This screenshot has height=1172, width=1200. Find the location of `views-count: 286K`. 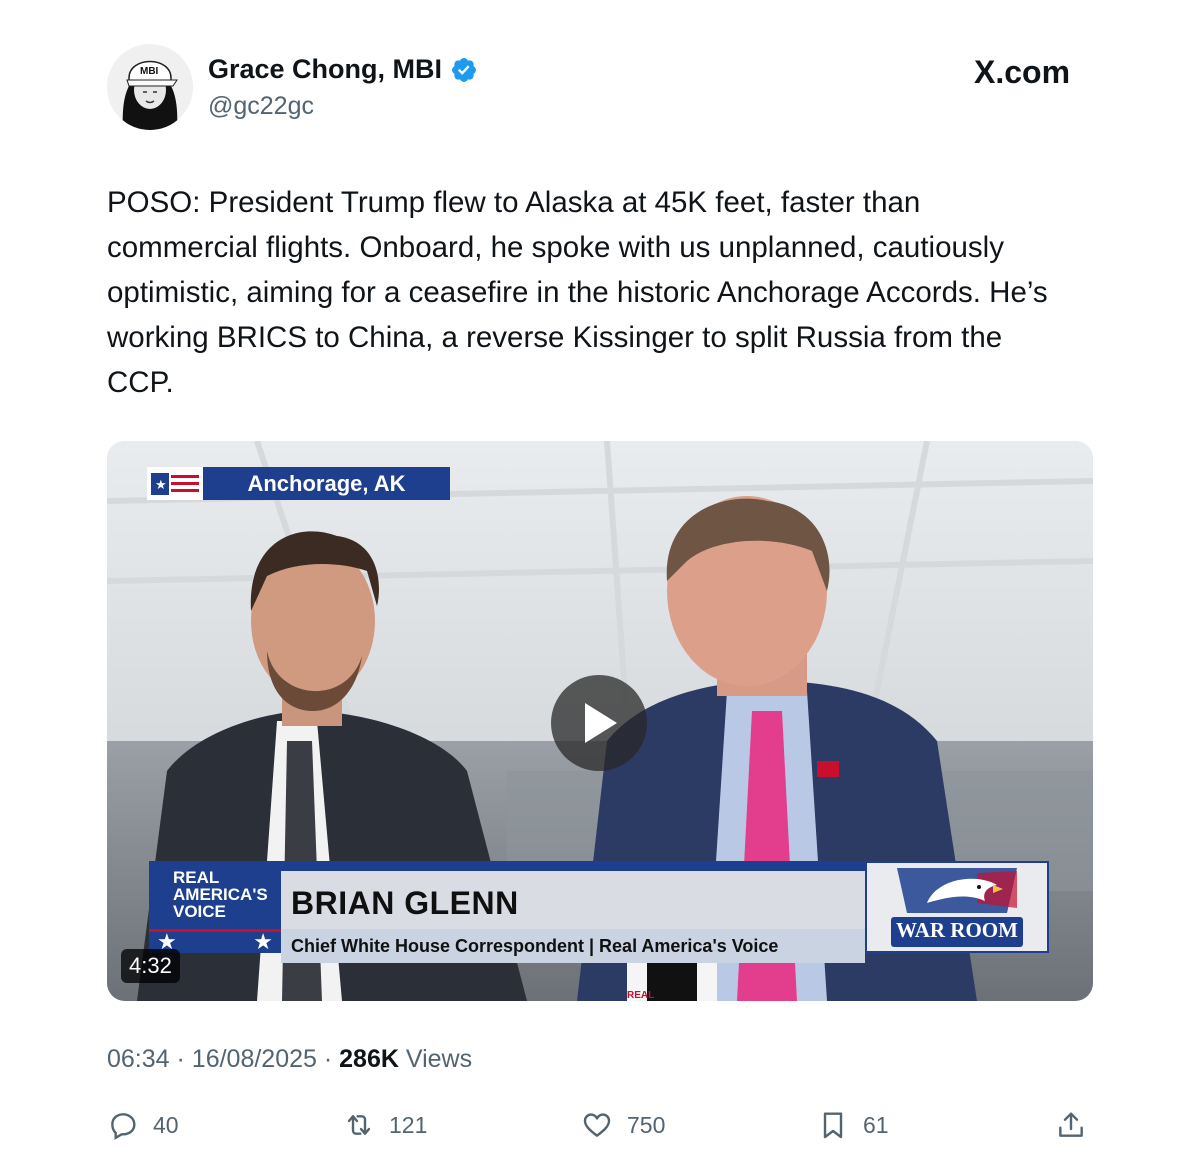

views-count: 286K is located at coordinates (369, 1059).